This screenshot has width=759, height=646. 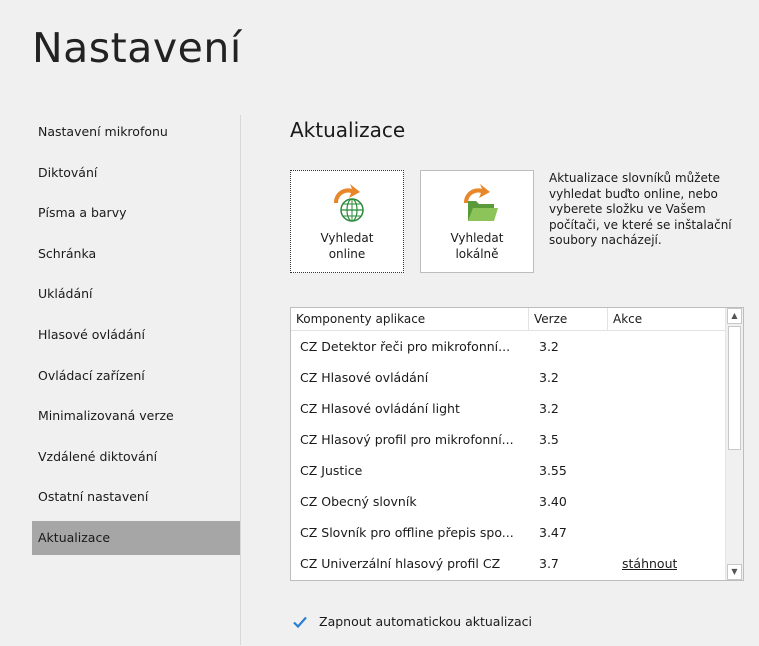 I want to click on table-row: CZ Slovník pro offline přepis spo... 3.47, so click(x=508, y=532).